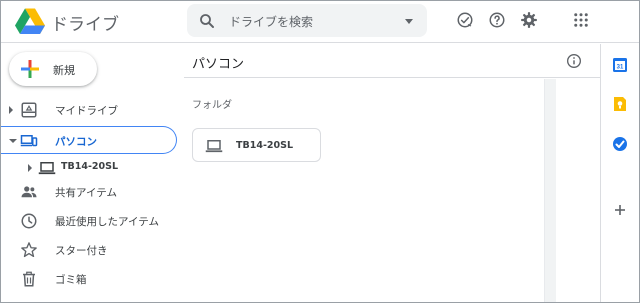 Image resolution: width=640 pixels, height=303 pixels. I want to click on check-circle-icon, so click(465, 20).